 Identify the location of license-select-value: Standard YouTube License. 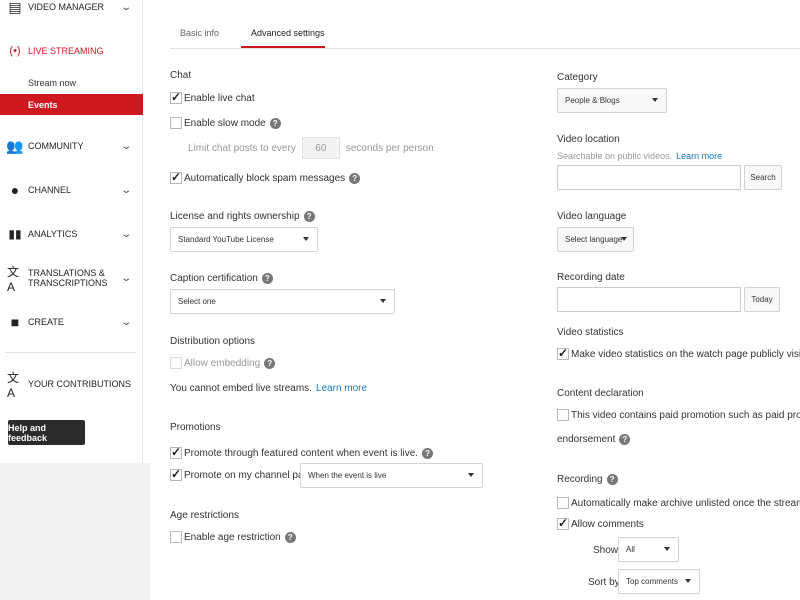
(226, 239).